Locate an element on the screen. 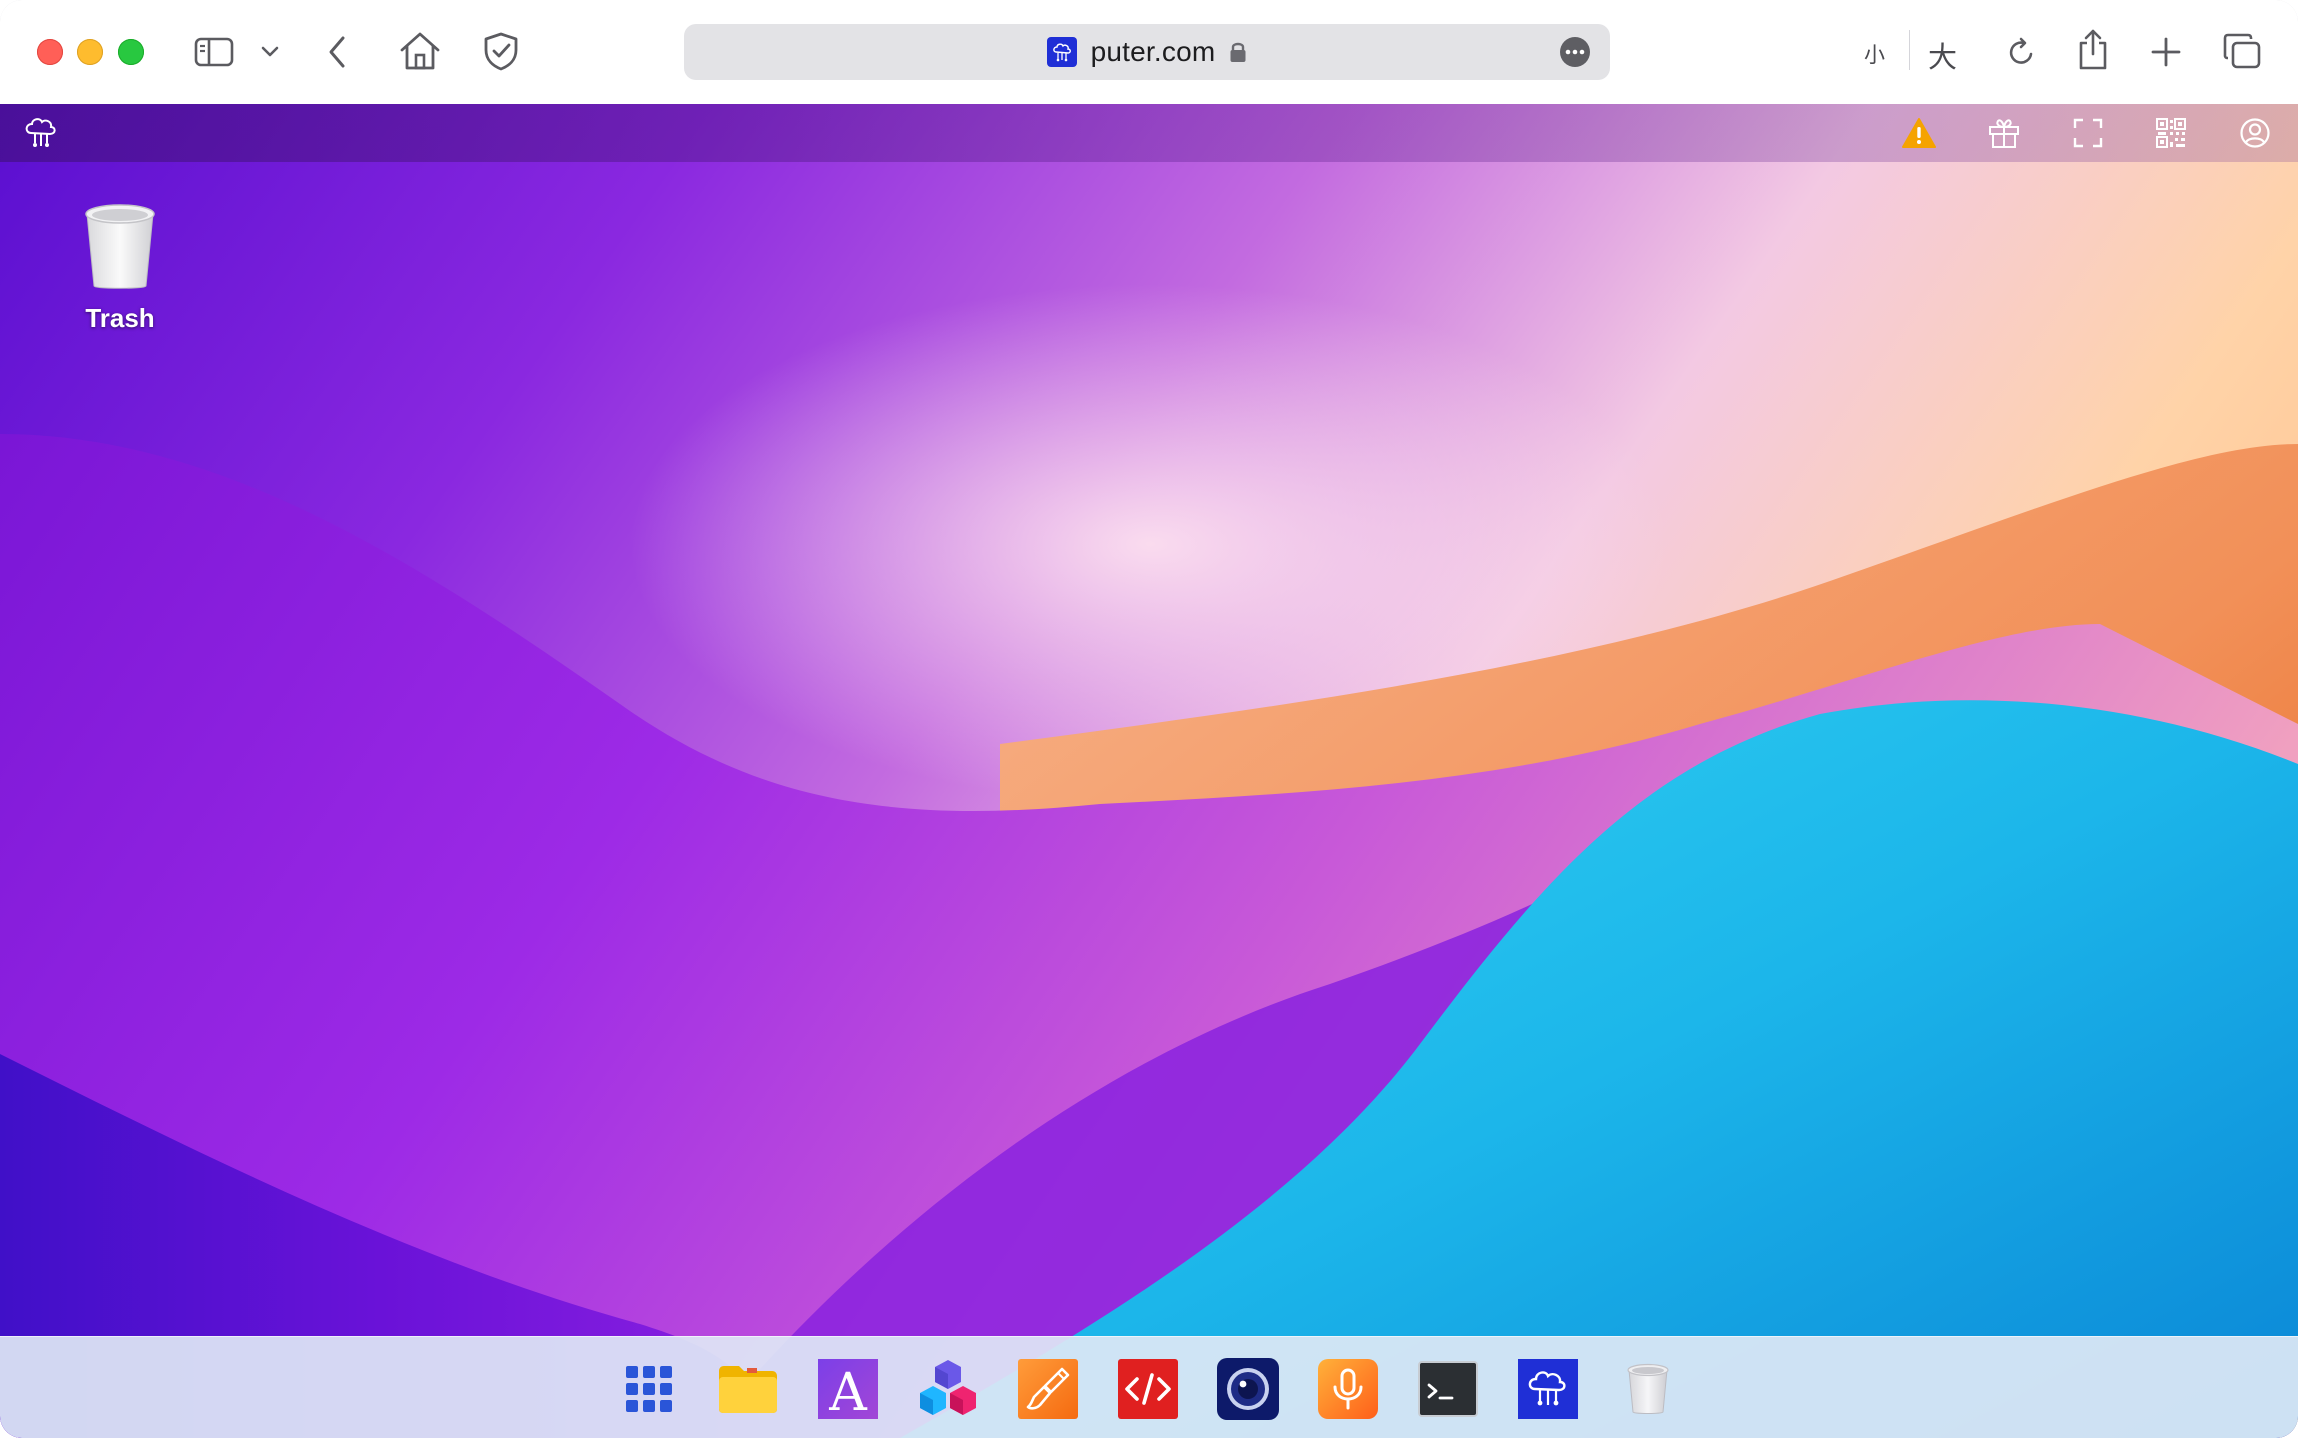 This screenshot has width=2298, height=1438. text-size-large-button: 大 is located at coordinates (1942, 55).